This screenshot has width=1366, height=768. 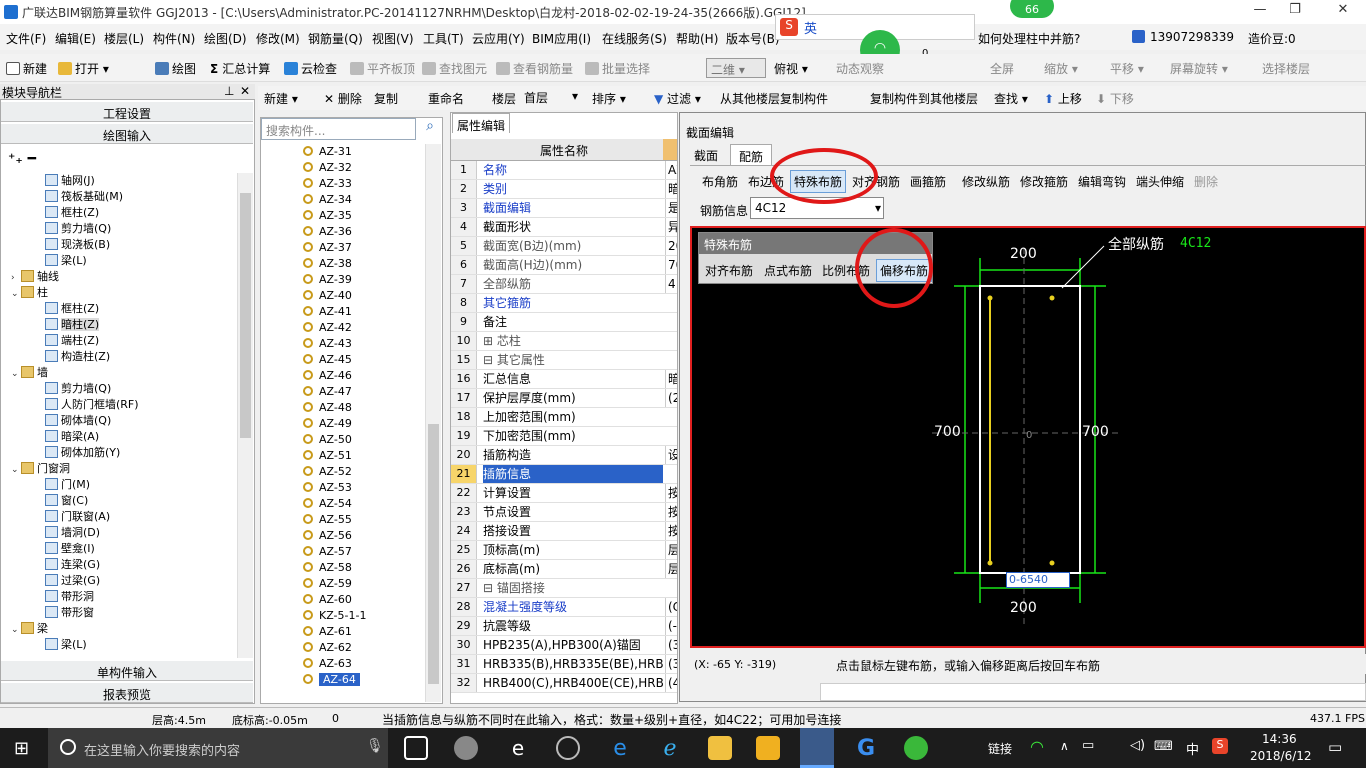 I want to click on component-list-item: AZ-53, so click(x=327, y=488).